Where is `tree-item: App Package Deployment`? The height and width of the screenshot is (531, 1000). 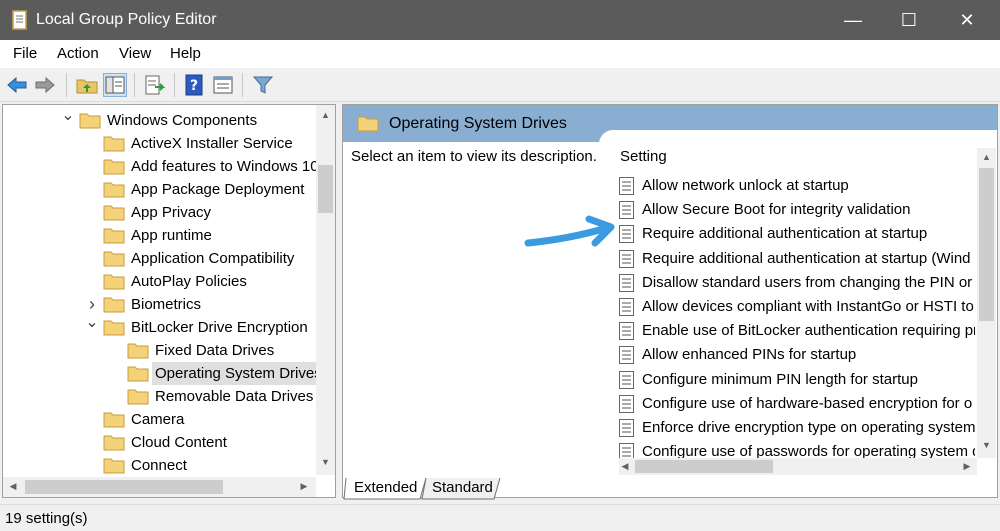
tree-item: App Package Deployment is located at coordinates (208, 189).